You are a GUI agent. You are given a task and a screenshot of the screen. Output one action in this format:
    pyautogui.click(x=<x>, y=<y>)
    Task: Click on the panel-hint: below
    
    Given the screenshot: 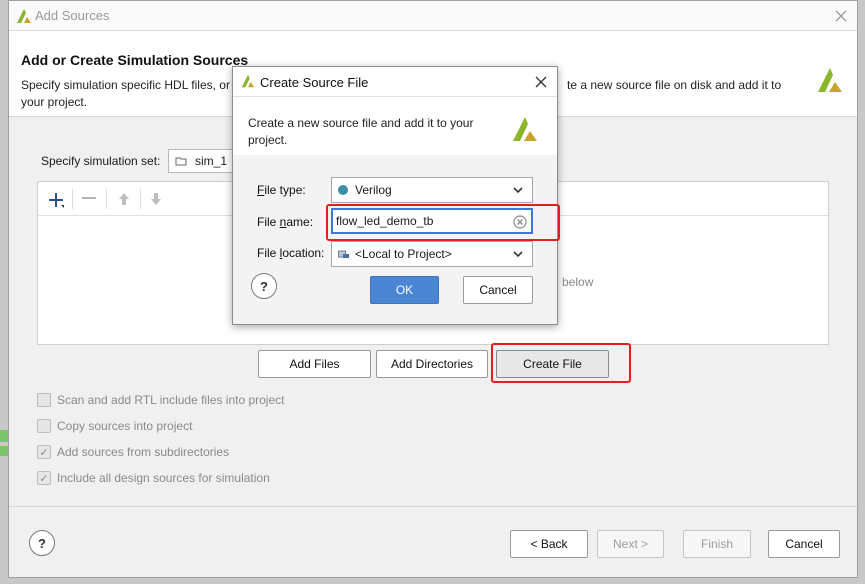 What is the action you would take?
    pyautogui.click(x=578, y=282)
    